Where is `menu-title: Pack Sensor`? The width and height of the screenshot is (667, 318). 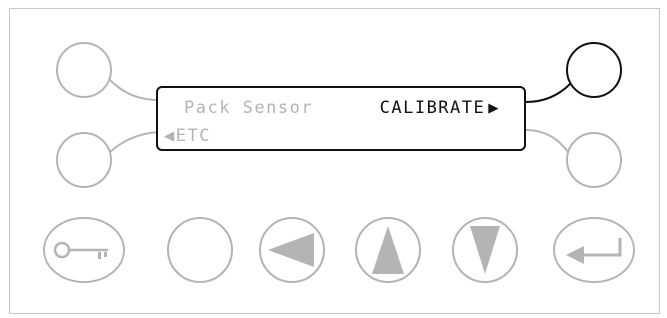 menu-title: Pack Sensor is located at coordinates (249, 108).